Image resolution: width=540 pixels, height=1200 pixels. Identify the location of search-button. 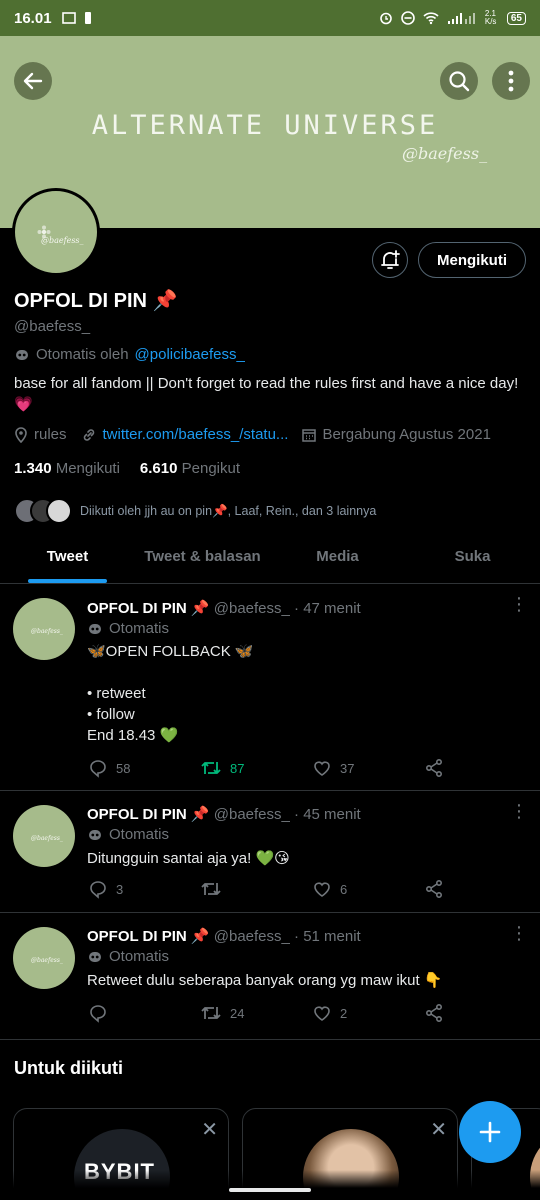
(459, 81).